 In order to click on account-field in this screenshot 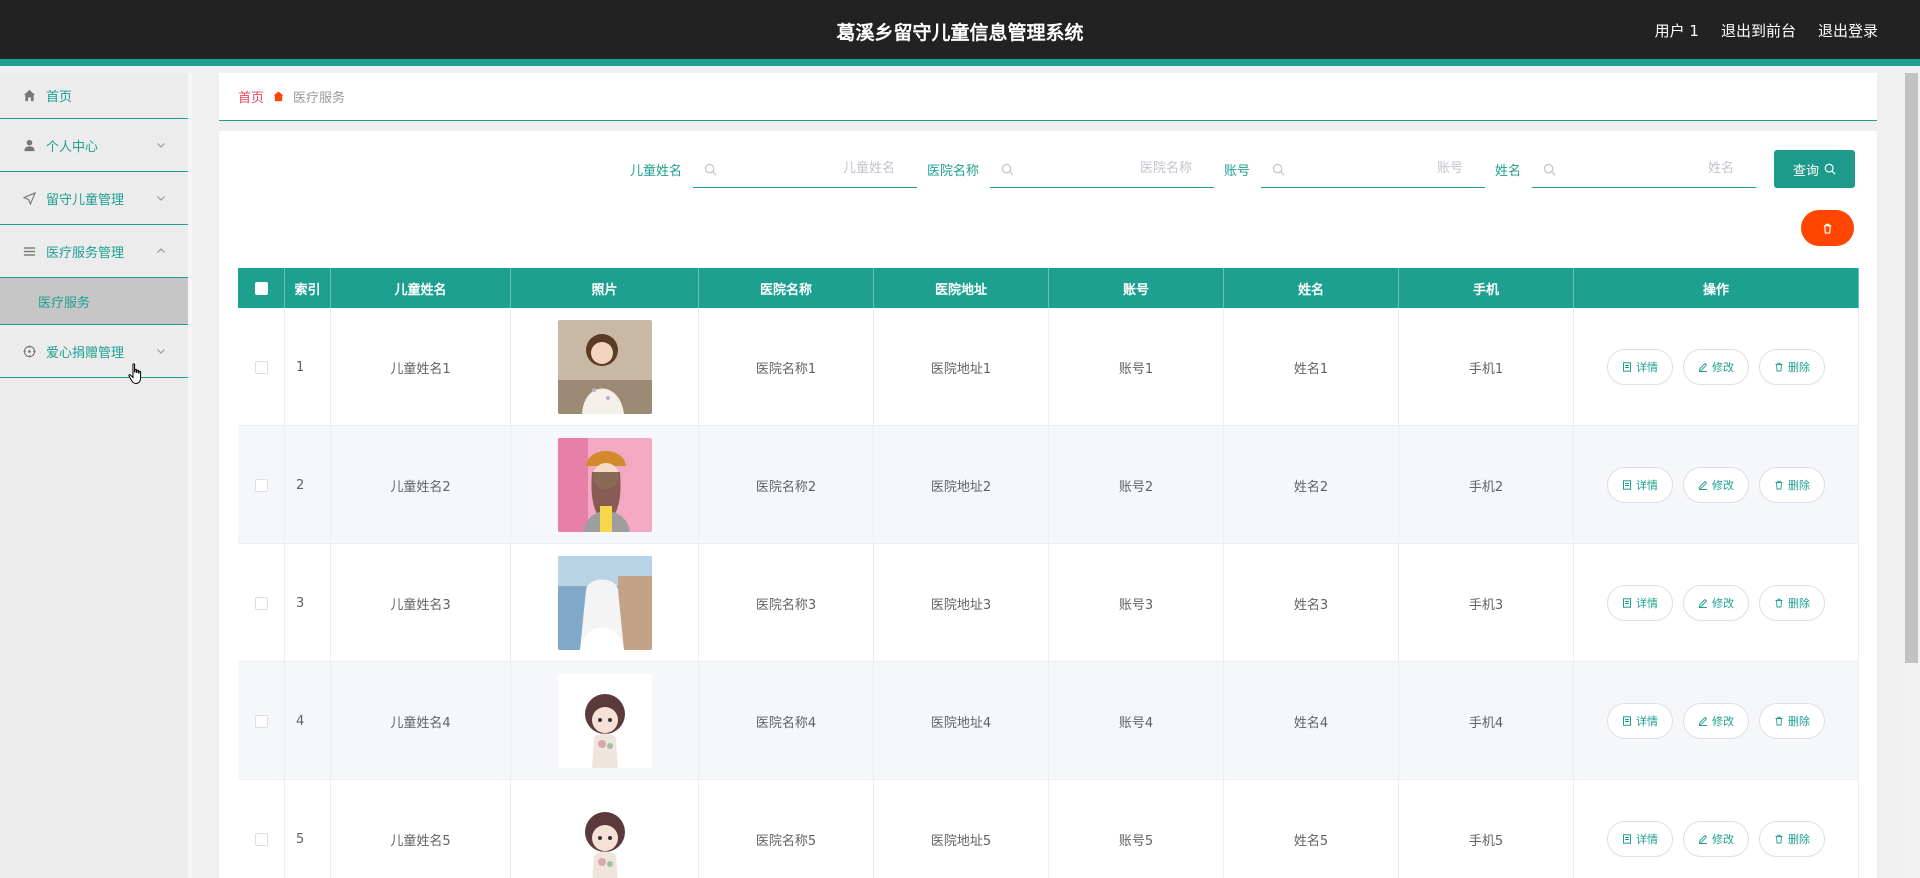, I will do `click(1372, 169)`.